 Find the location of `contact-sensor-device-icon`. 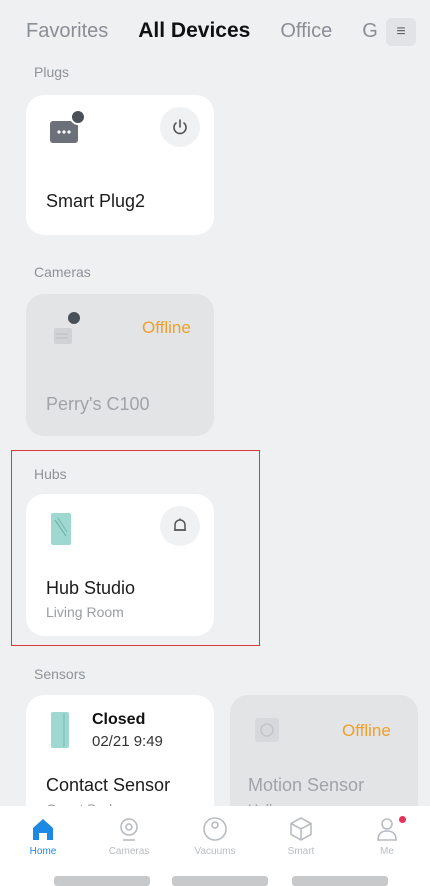

contact-sensor-device-icon is located at coordinates (60, 732).